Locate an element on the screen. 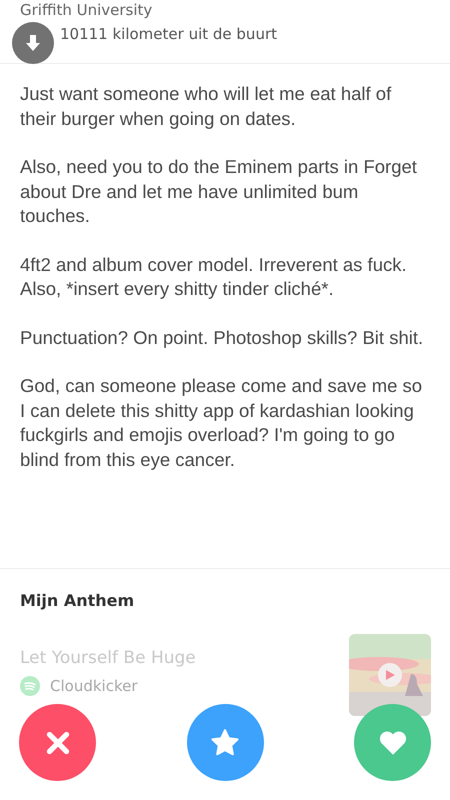  collapse-button is located at coordinates (33, 43).